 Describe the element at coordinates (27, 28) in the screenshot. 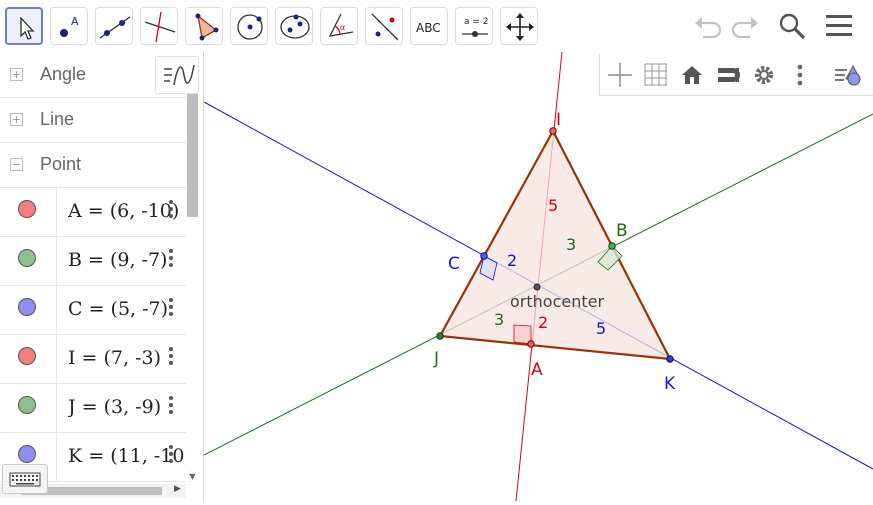

I see `cursor-arrow-icon` at that location.